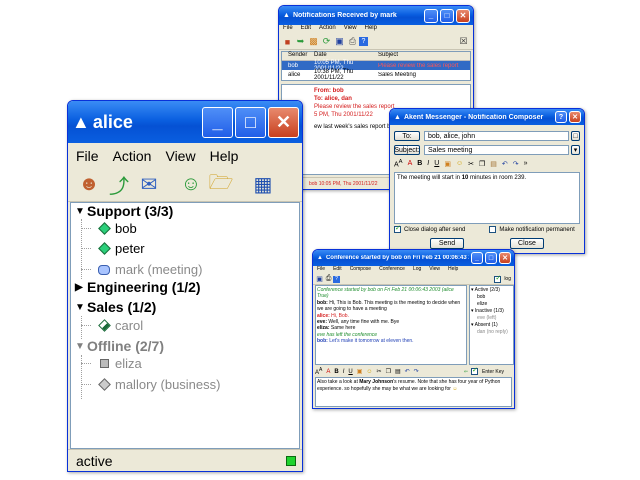  Describe the element at coordinates (300, 41) in the screenshot. I see `reply-icon: ➥` at that location.